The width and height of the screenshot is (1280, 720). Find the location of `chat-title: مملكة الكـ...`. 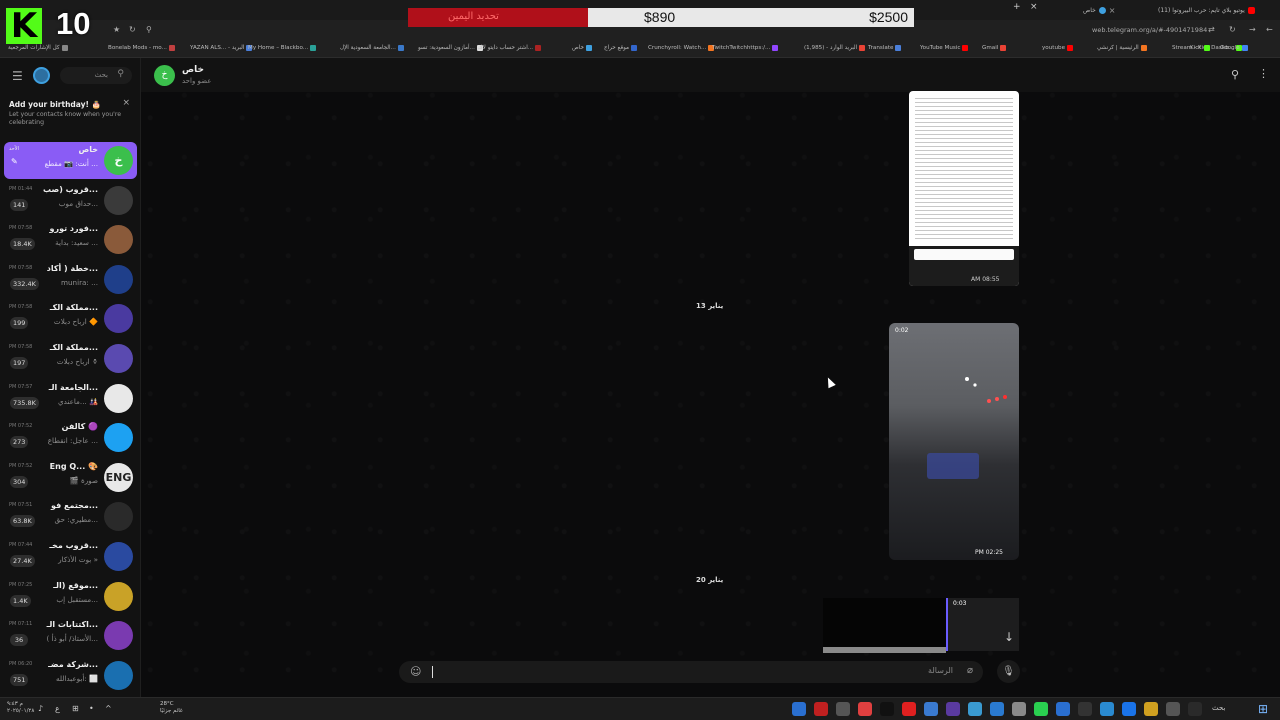

chat-title: مملكة الكـ... is located at coordinates (73, 308).